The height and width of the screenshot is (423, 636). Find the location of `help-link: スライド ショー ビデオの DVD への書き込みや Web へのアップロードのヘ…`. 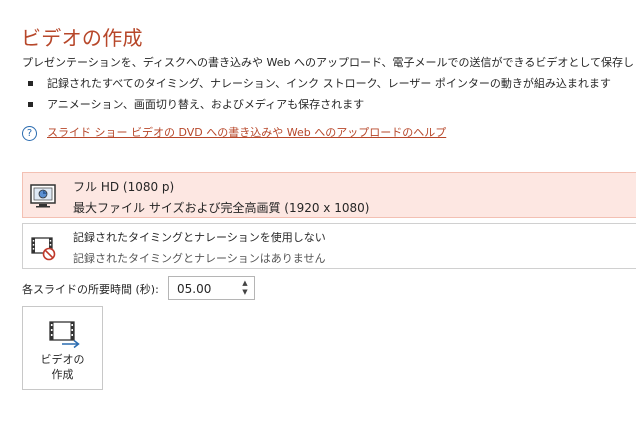

help-link: スライド ショー ビデオの DVD への書き込みや Web へのアップロードのヘ… is located at coordinates (246, 132).